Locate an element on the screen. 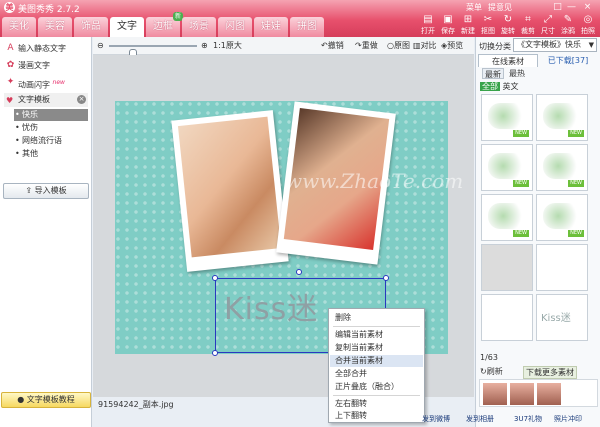 Image resolution: width=600 pixels, height=427 pixels. filter-english: 英文 is located at coordinates (511, 86).